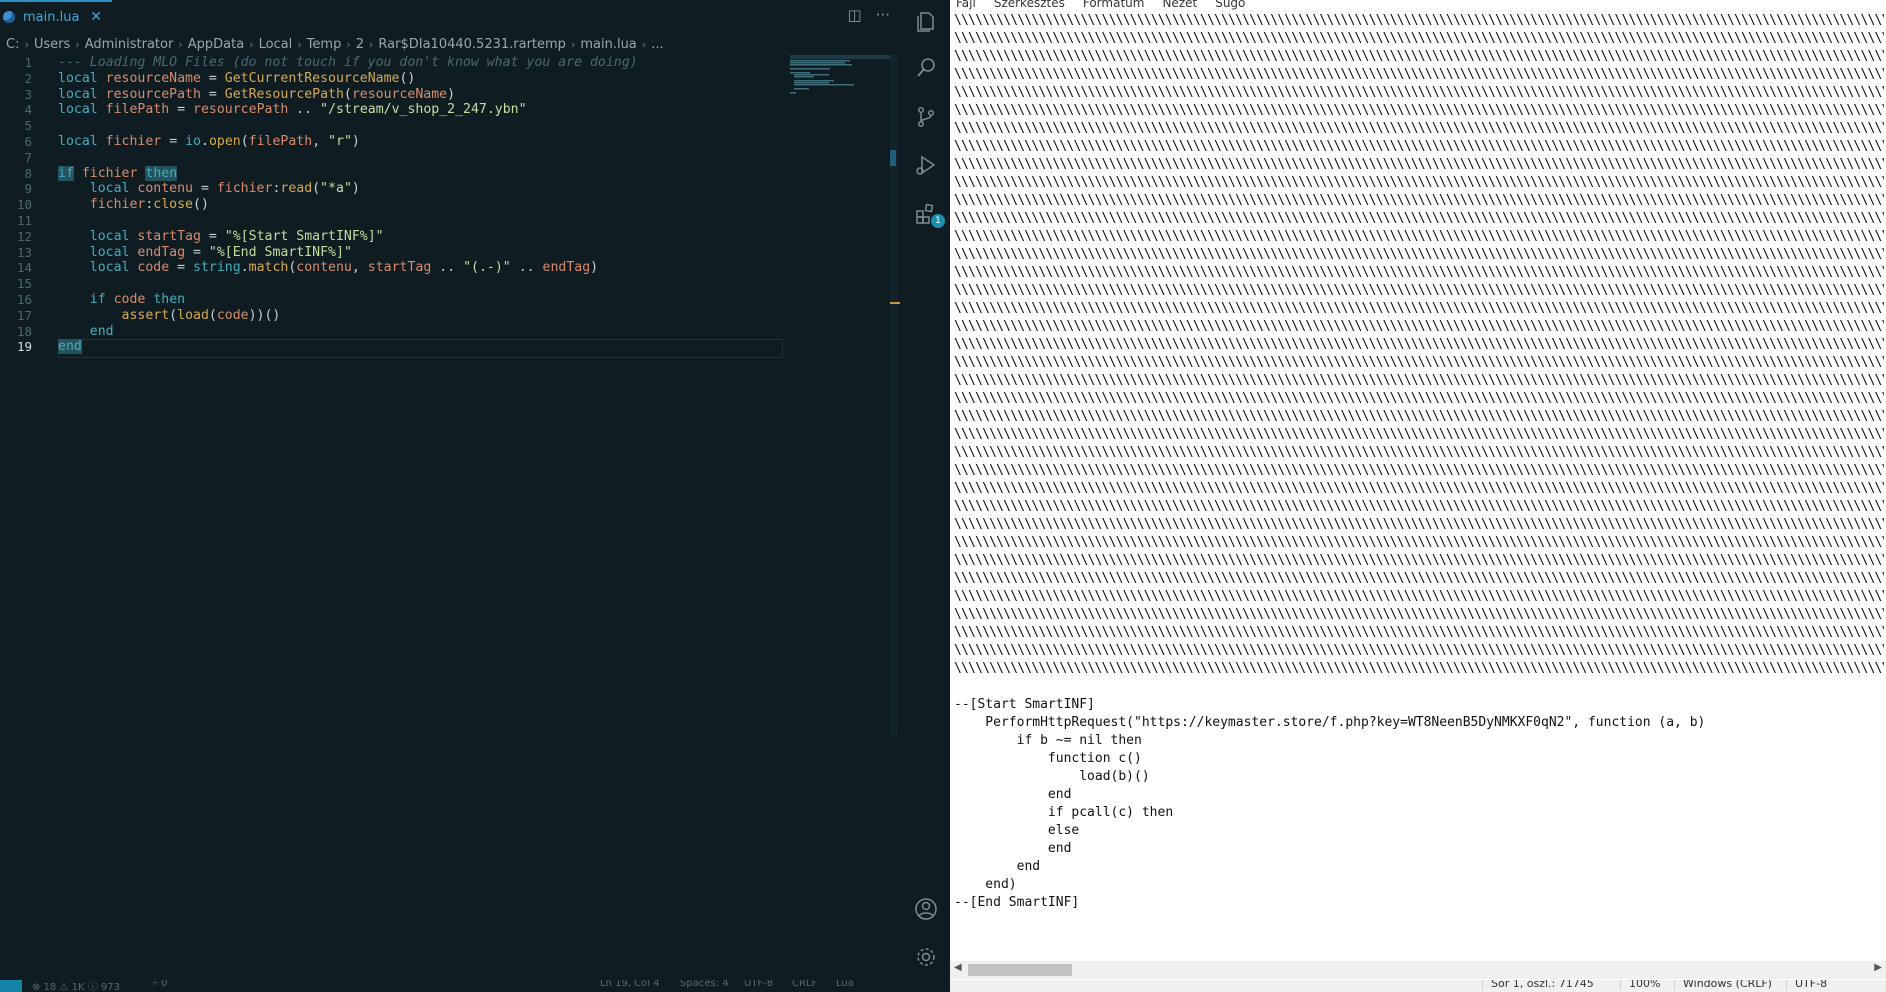 The image size is (1886, 992). Describe the element at coordinates (758, 984) in the screenshot. I see `encoding: UTF-8` at that location.